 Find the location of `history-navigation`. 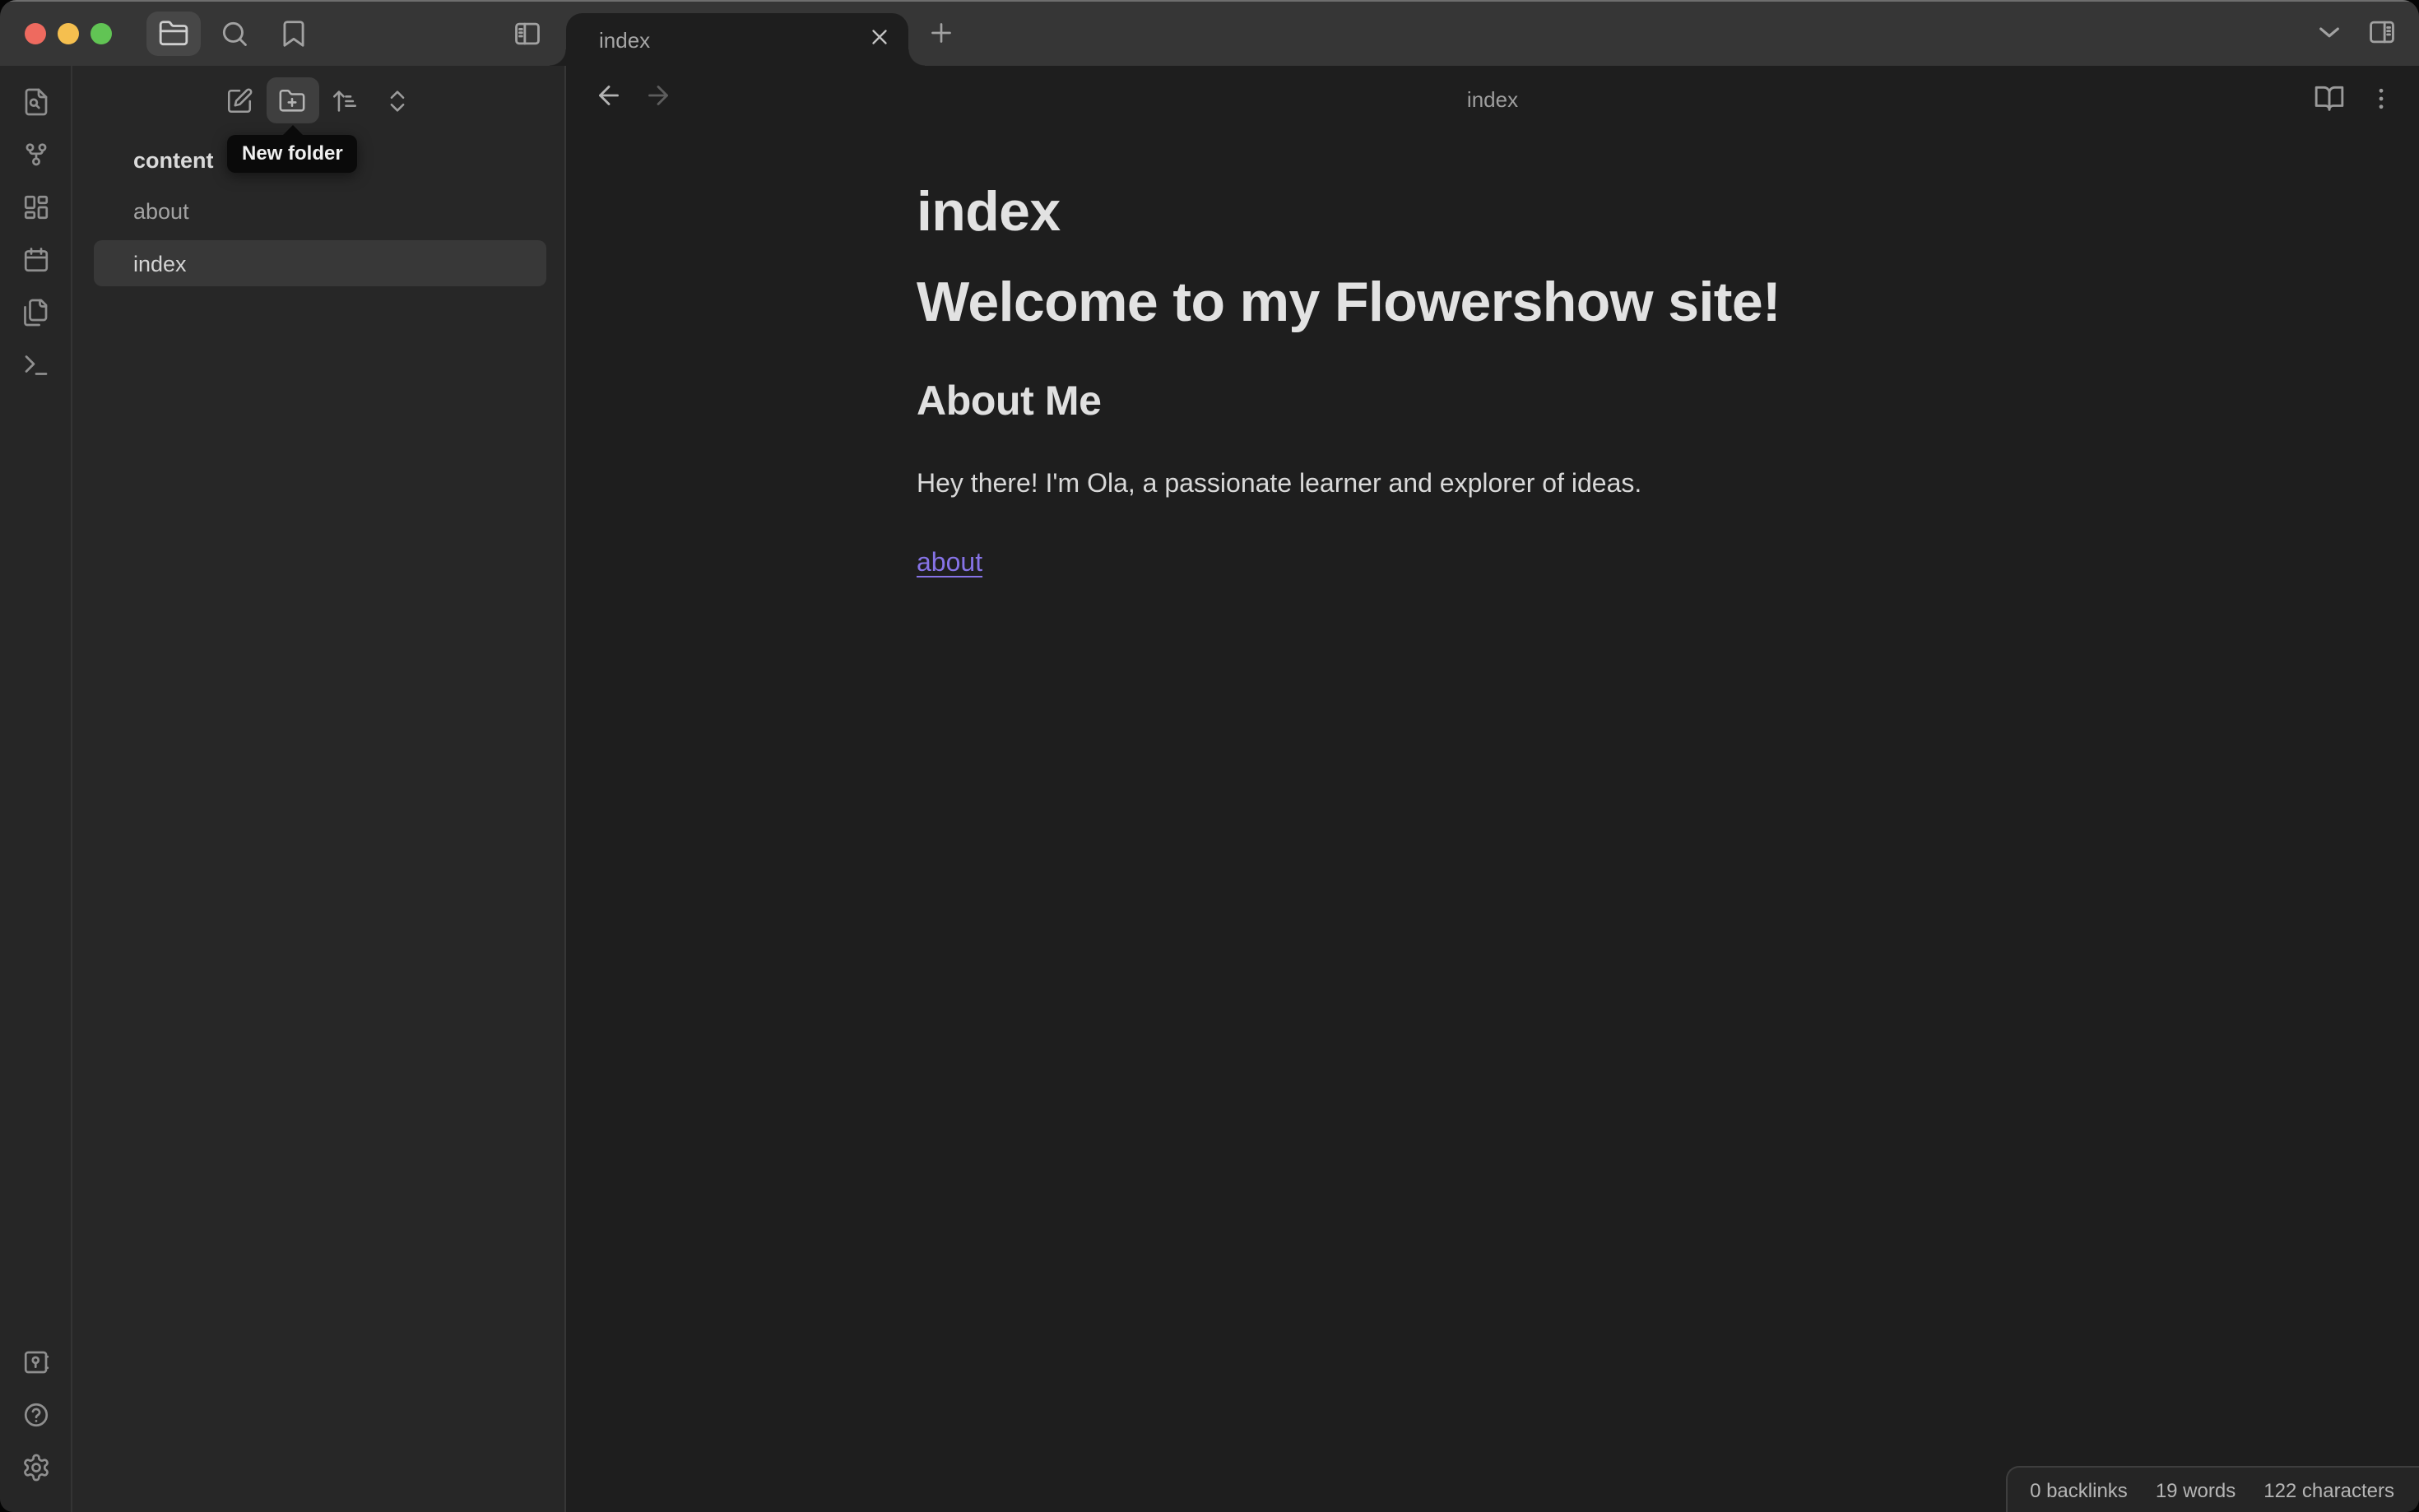

history-navigation is located at coordinates (633, 98).